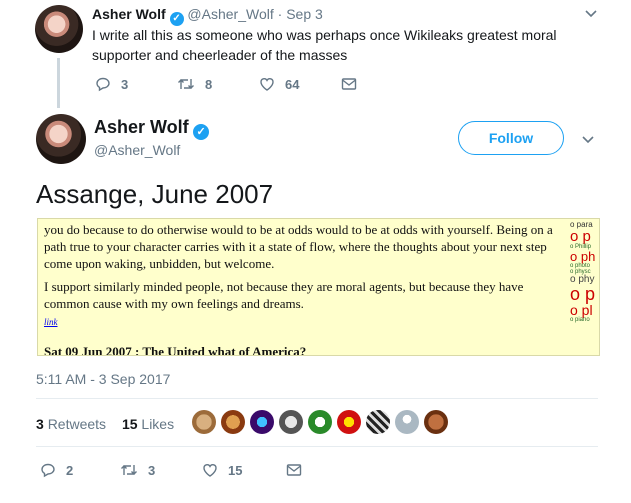 Image resolution: width=631 pixels, height=503 pixels. I want to click on tweet-stats: 3 Retweets 15 Likes, so click(105, 424).